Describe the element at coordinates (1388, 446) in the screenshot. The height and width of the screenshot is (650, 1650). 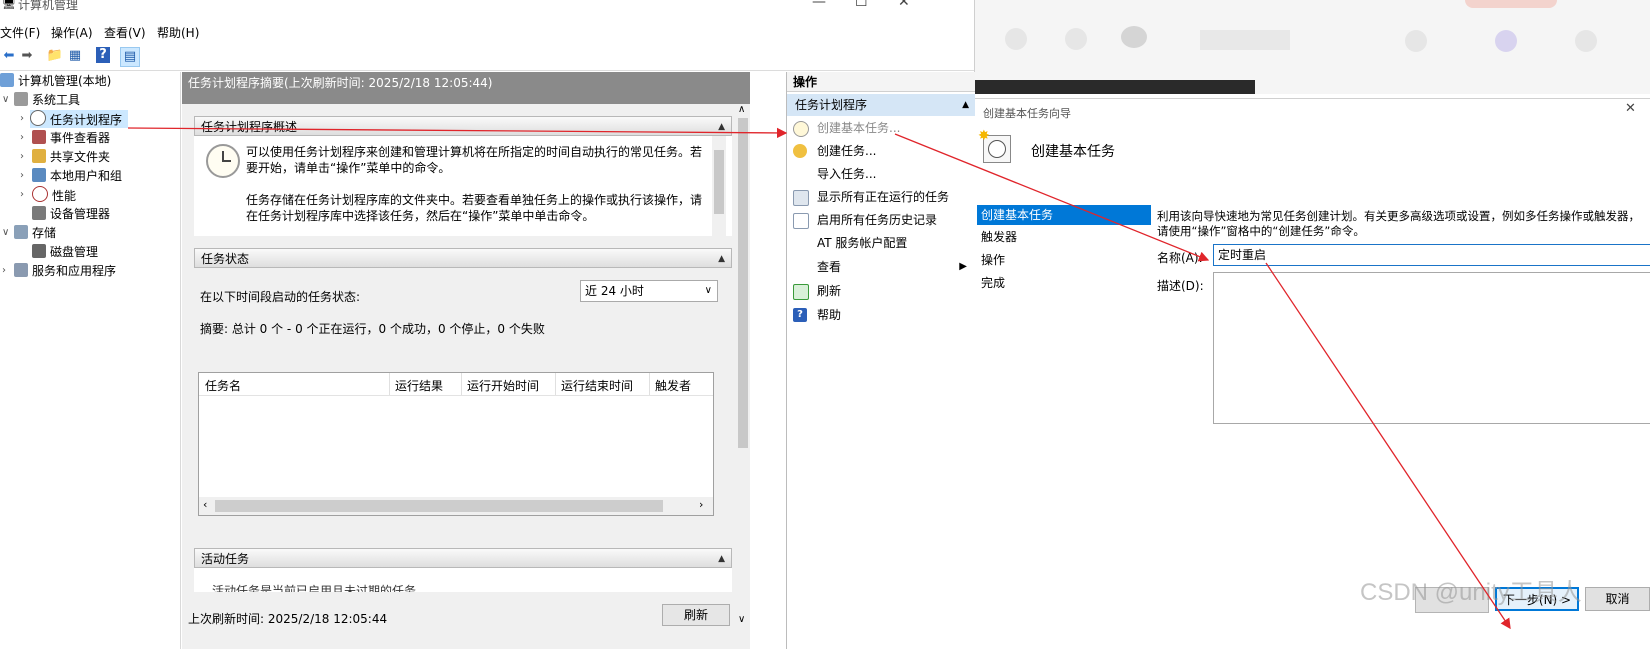
I see `arrow-name-to-next` at that location.